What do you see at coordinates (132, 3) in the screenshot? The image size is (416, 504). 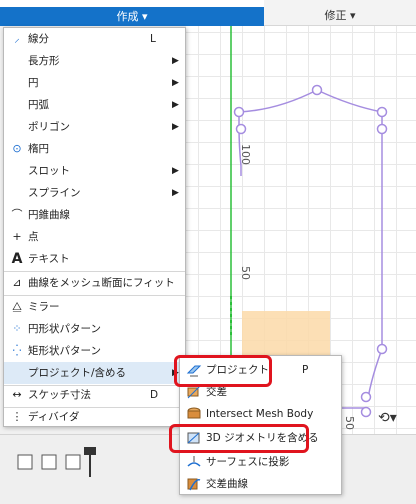 I see `toolbar-icon-strip` at bounding box center [132, 3].